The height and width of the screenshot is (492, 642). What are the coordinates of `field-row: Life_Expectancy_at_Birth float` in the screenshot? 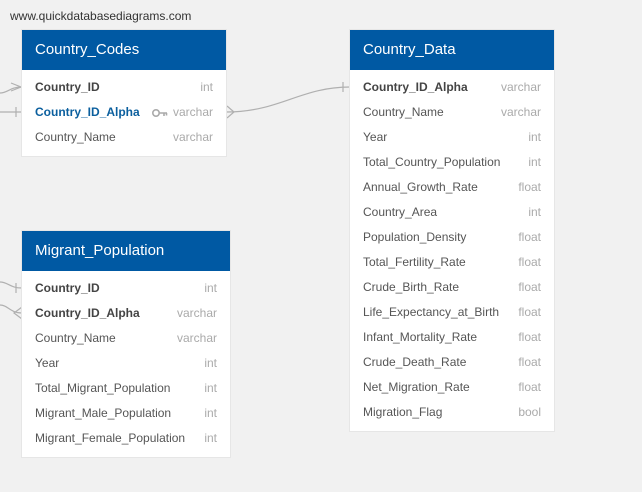 It's located at (452, 312).